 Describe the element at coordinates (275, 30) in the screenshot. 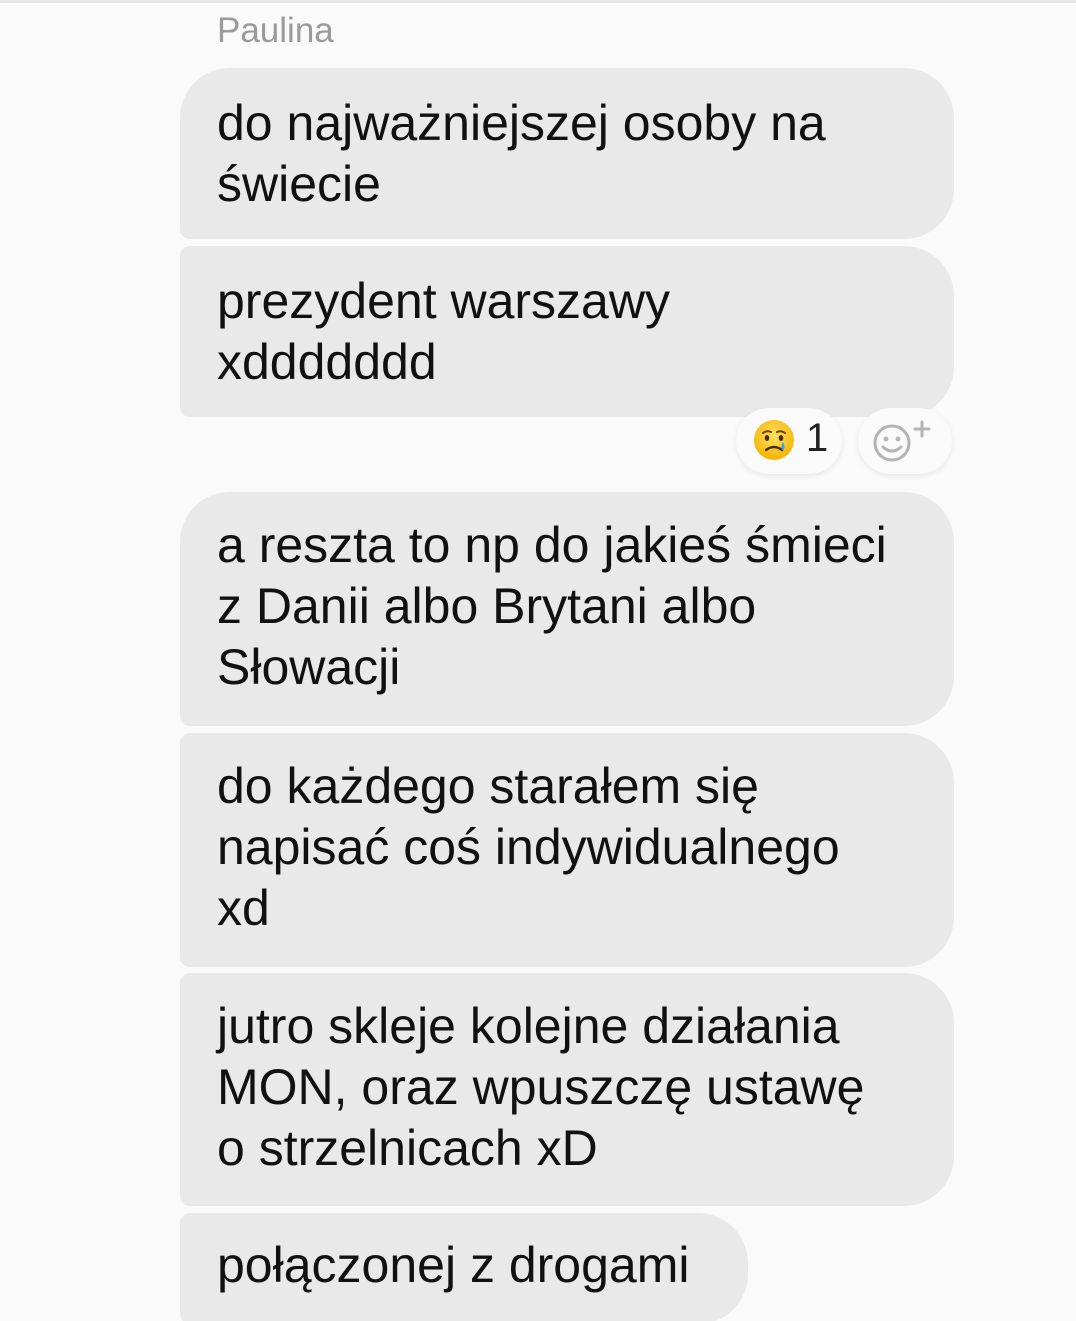

I see `sender-name: Paulina` at that location.